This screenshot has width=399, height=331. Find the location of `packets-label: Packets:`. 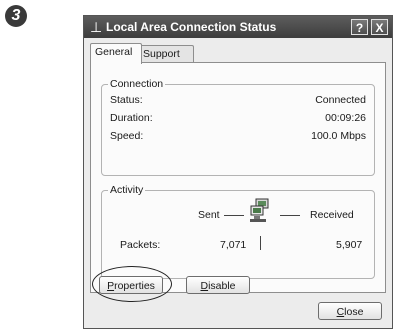

packets-label: Packets: is located at coordinates (140, 245).